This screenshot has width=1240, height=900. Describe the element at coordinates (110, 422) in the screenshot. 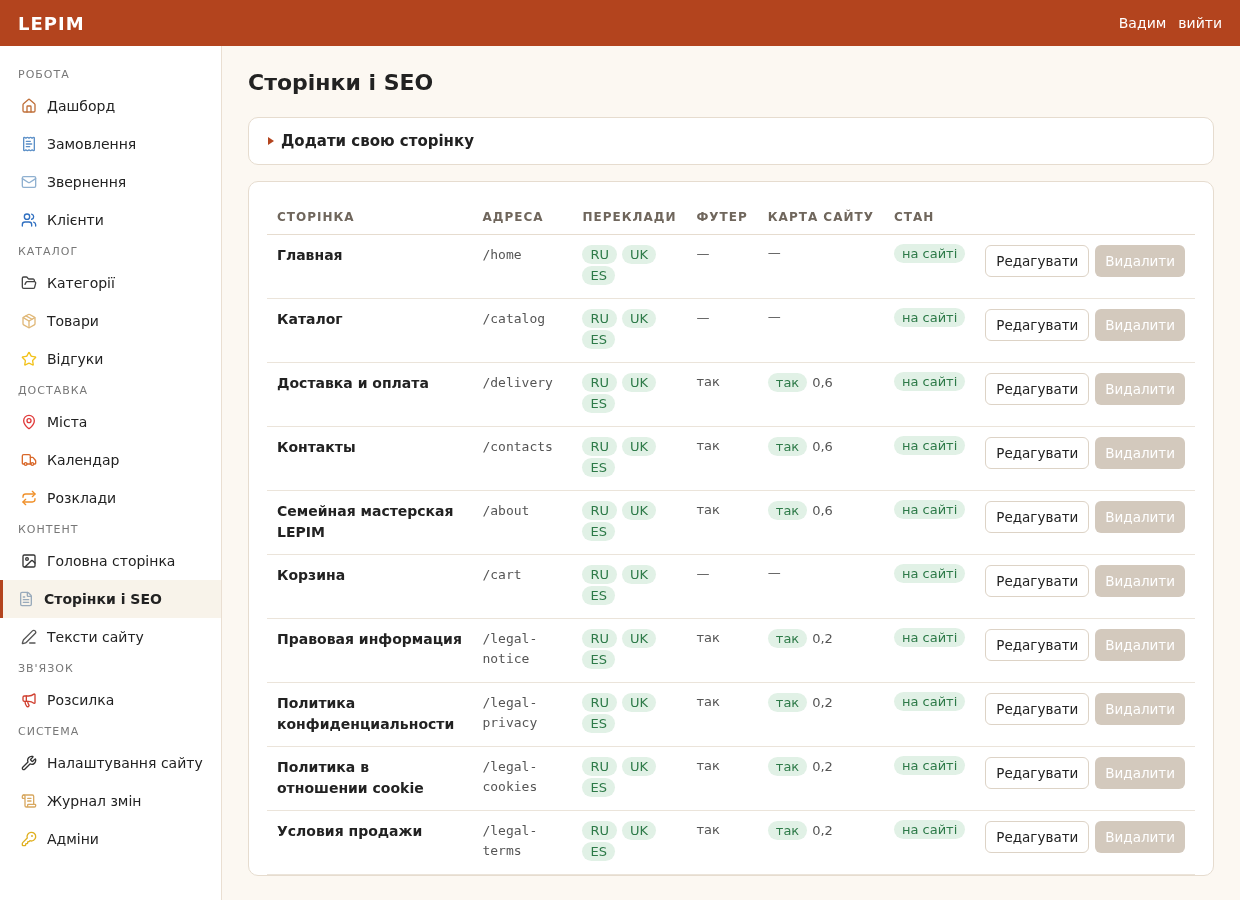

I see `sidebar-item: Міста` at that location.